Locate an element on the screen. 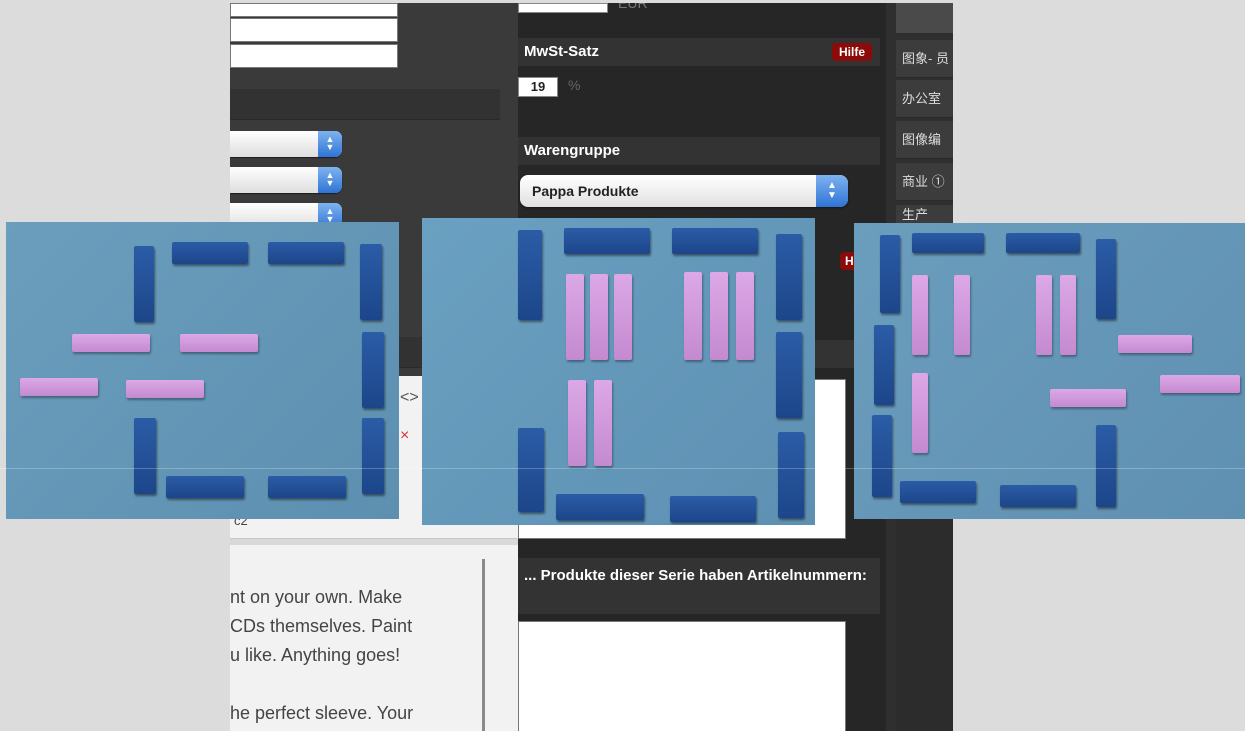  editor-line: he perfect sleeve. Your is located at coordinates (322, 713).